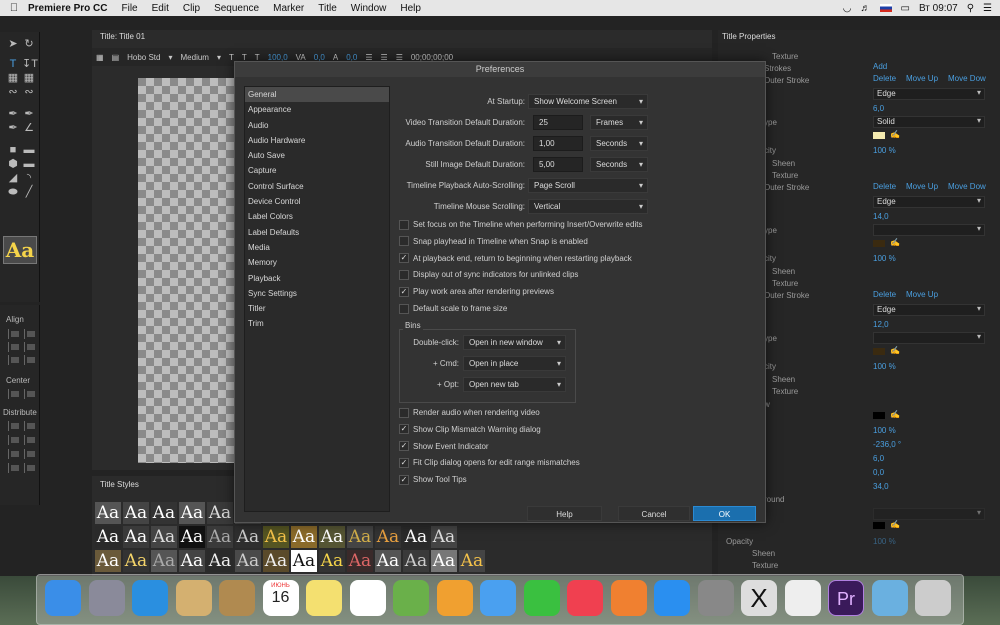  What do you see at coordinates (29, 178) in the screenshot?
I see `arc-tool-icon: ◝` at bounding box center [29, 178].